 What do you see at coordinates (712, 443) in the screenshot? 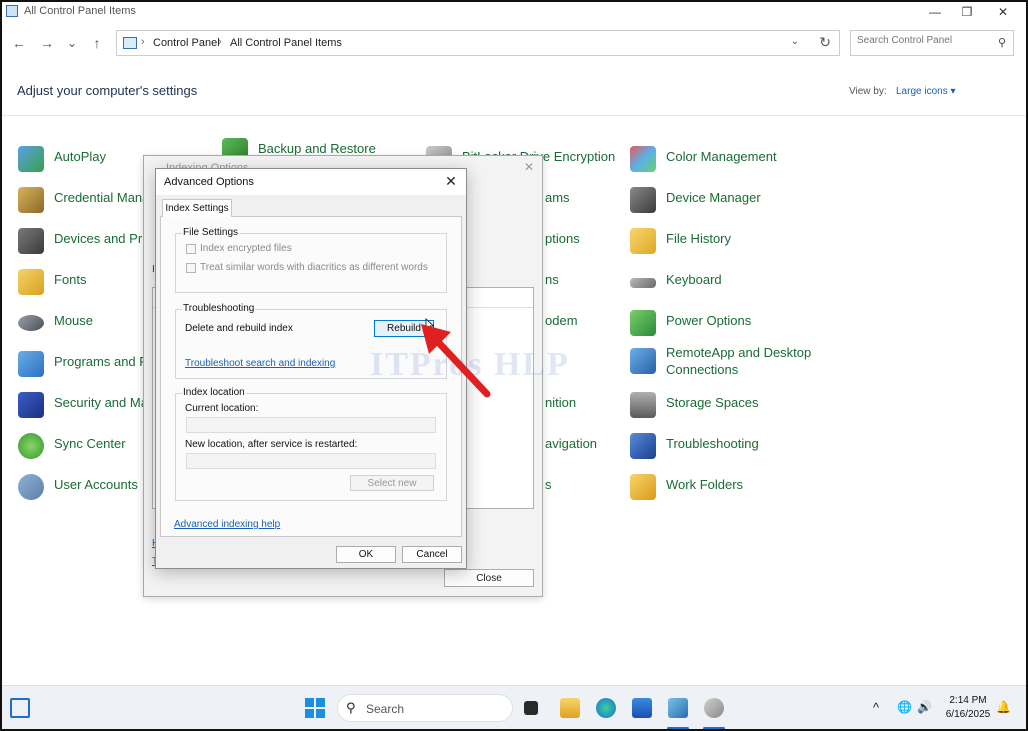
I see `cp-item-label: Troubleshooting` at bounding box center [712, 443].